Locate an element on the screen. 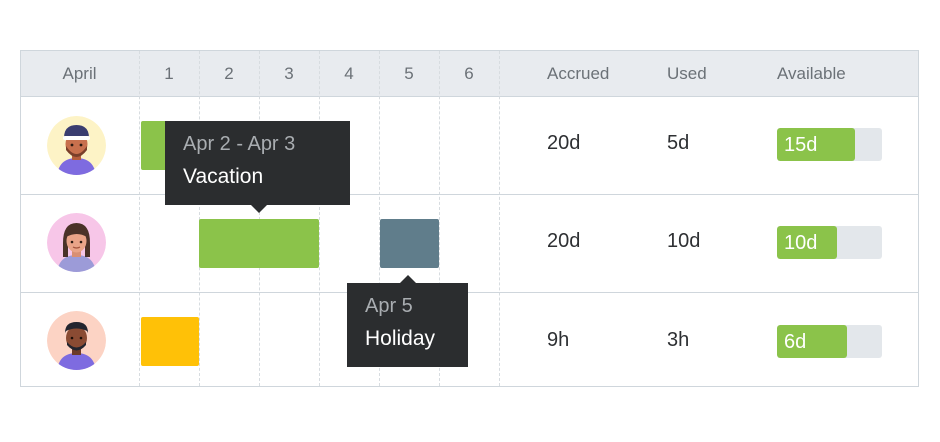  available-value: 6d is located at coordinates (795, 342).